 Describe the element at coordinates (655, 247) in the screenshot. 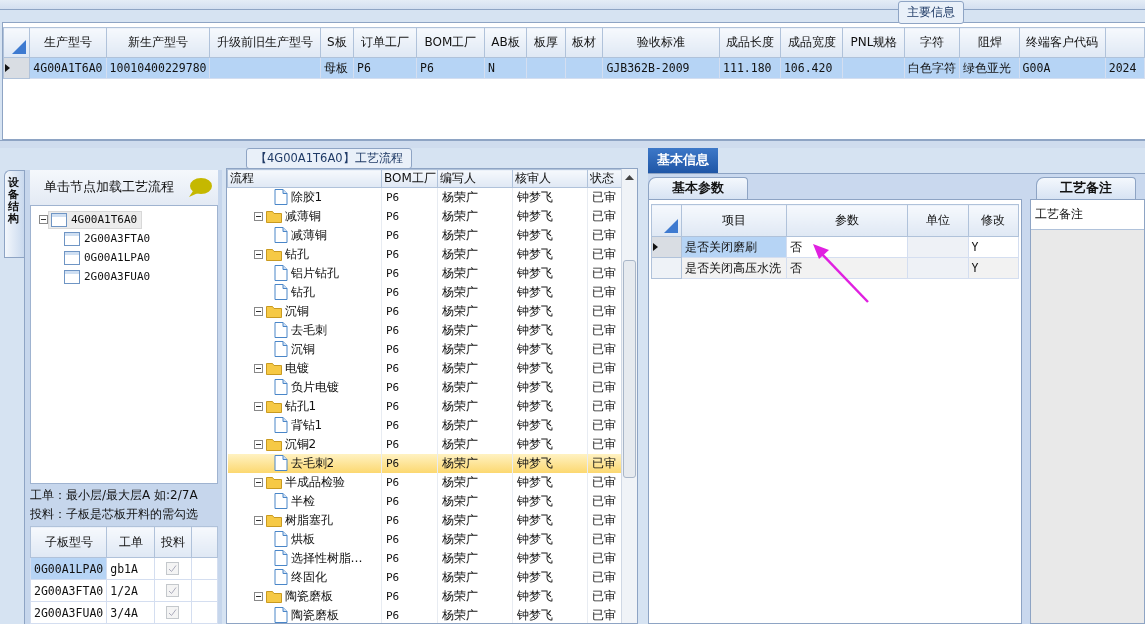

I see `row-pointer-icon` at that location.